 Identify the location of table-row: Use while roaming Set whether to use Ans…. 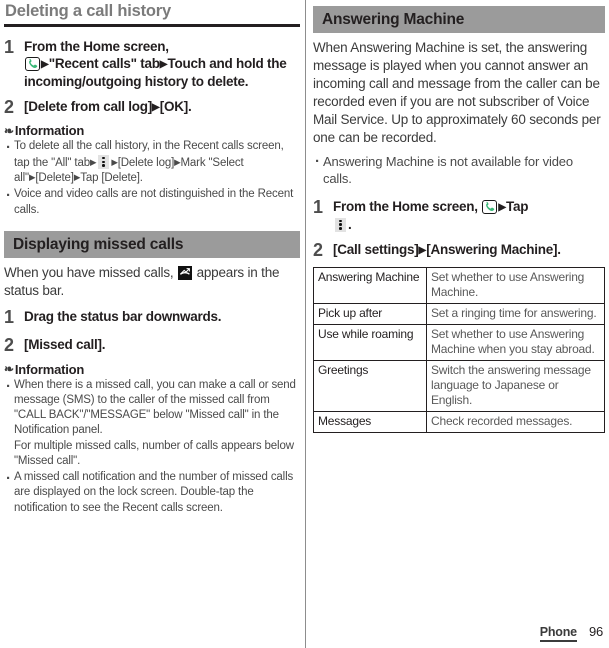
(459, 342).